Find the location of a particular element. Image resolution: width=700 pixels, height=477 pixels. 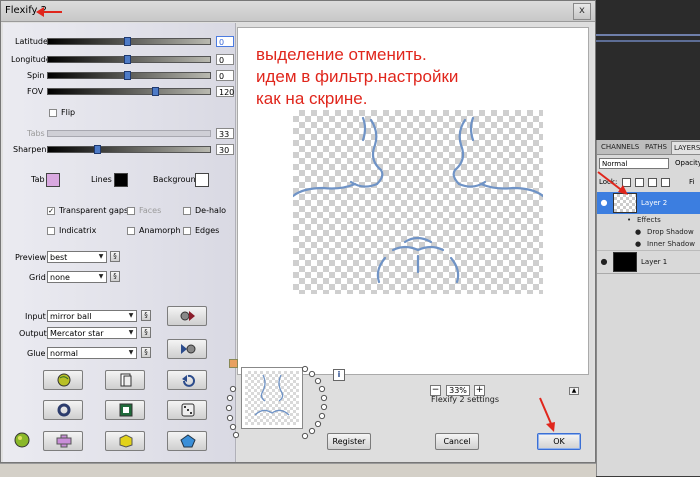

longitude-label: Longitude is located at coordinates (31, 59).